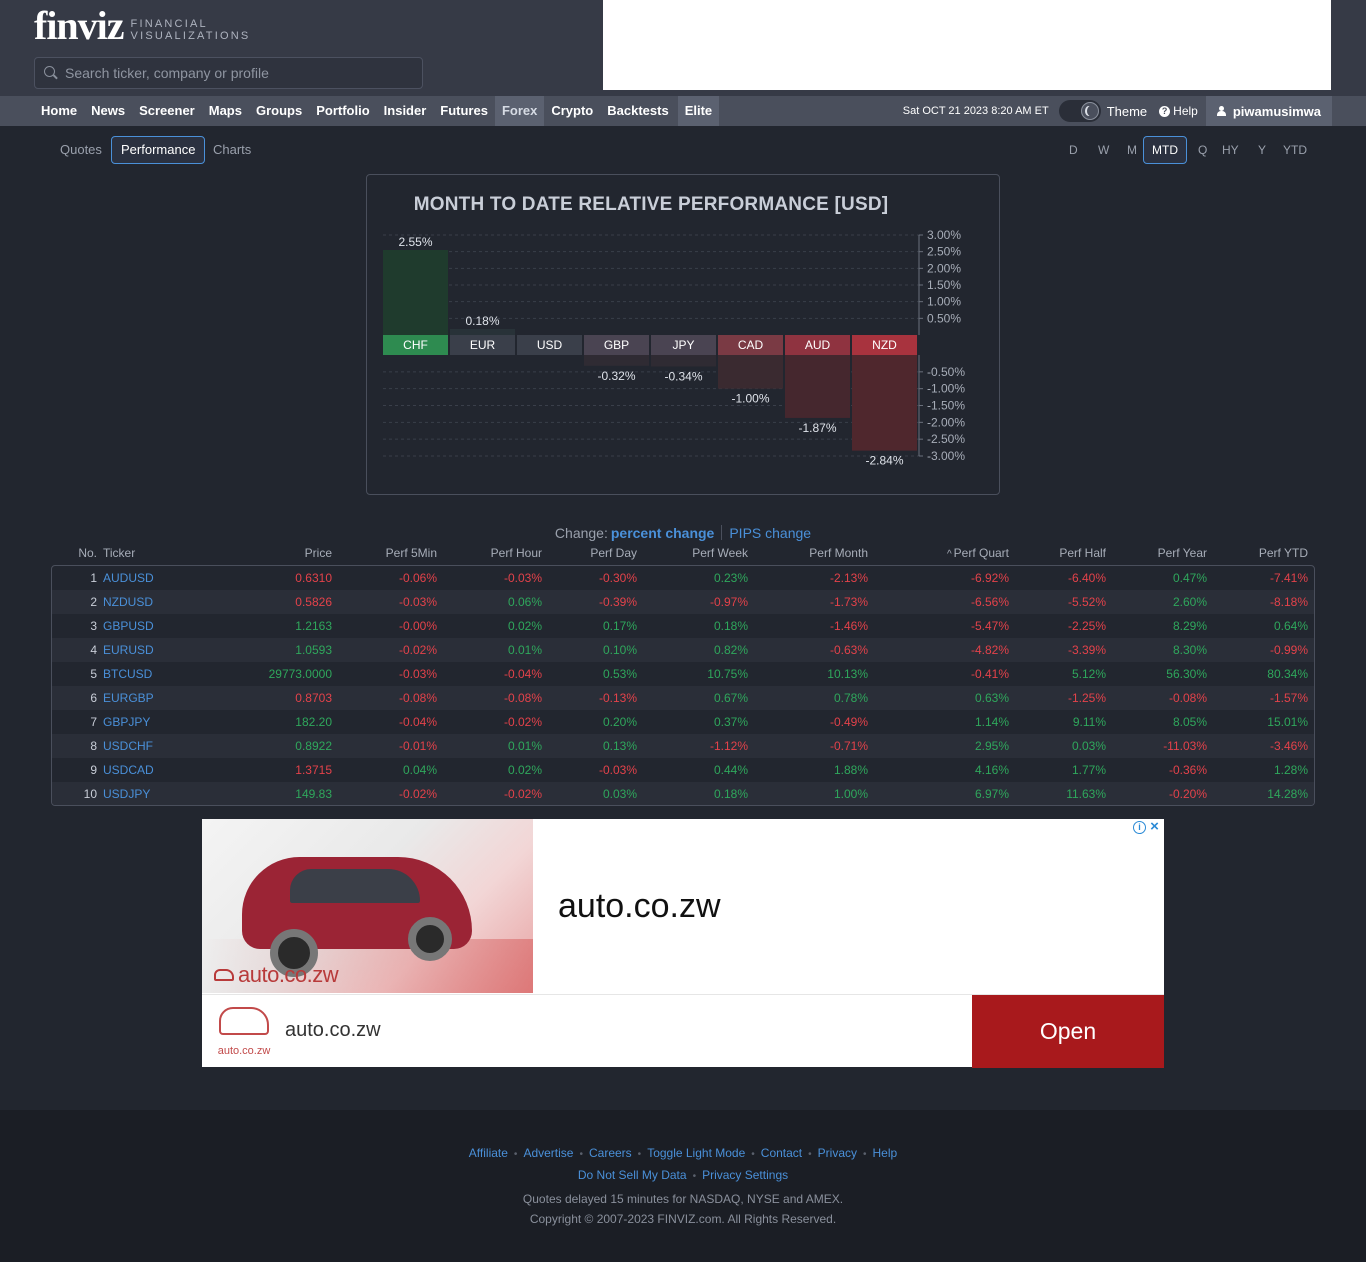 This screenshot has width=1366, height=1262. I want to click on footer-link-privacy: Privacy, so click(837, 1153).